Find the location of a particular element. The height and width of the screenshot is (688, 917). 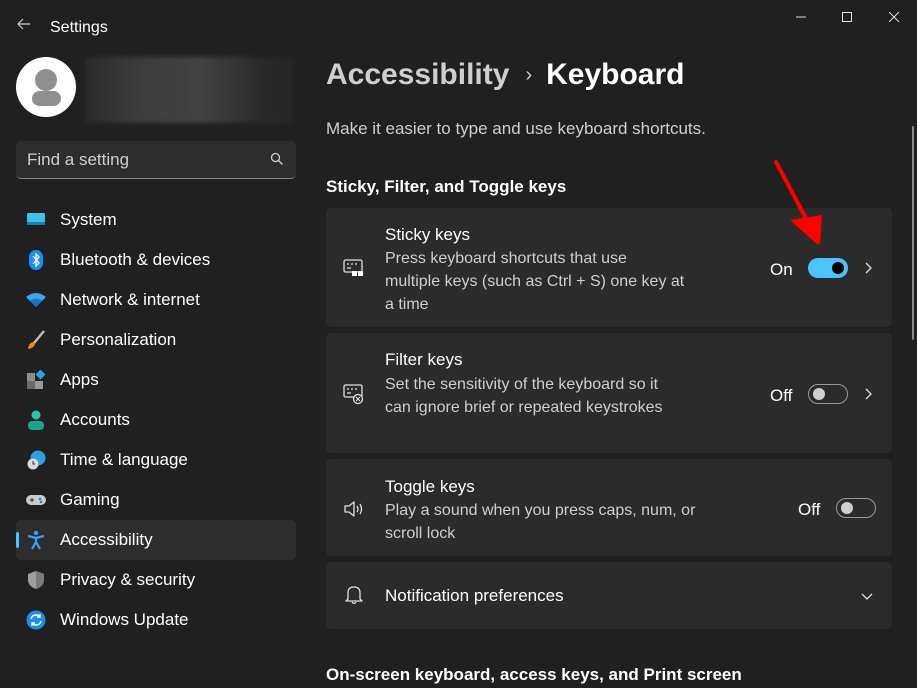

sidebar-item-privacy: Privacy & security is located at coordinates (156, 580).